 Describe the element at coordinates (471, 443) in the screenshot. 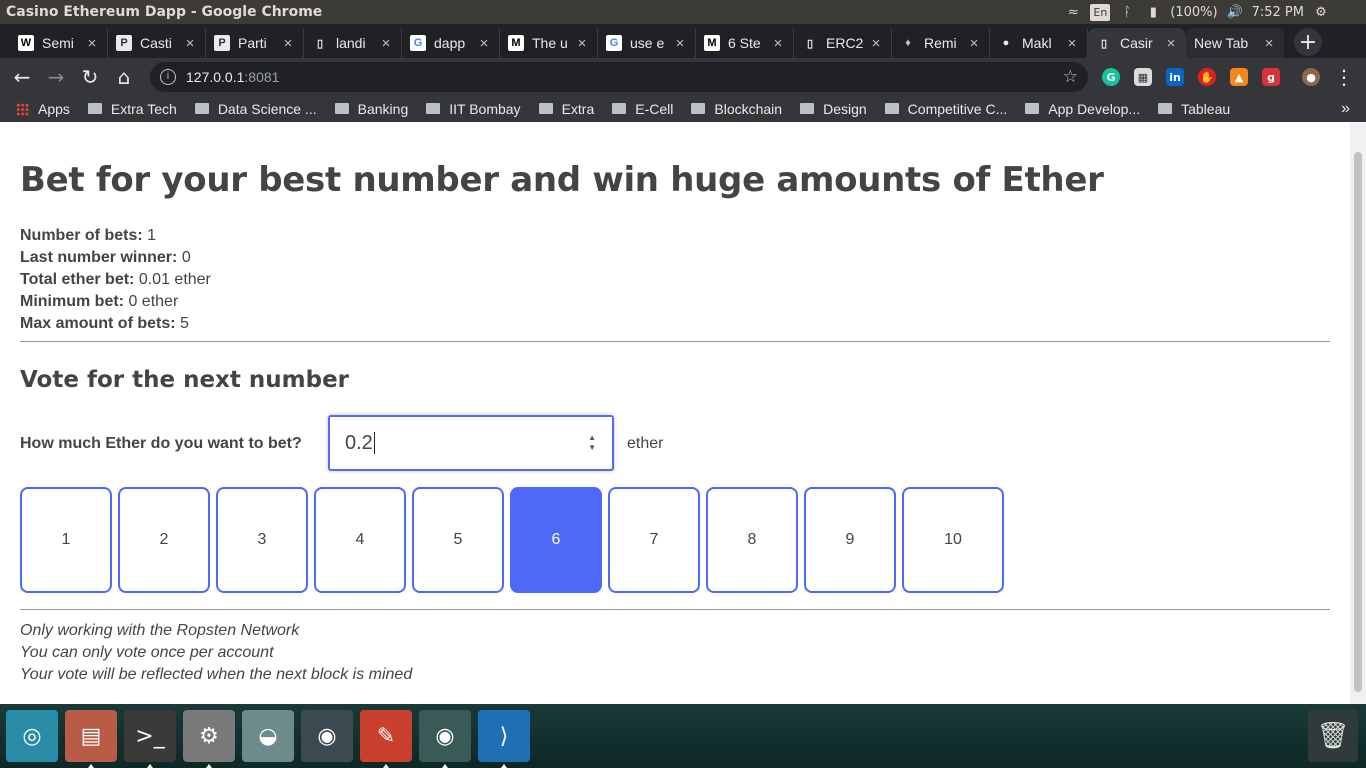

I see `bet-amount-input: 0.2 ▲ ▼` at that location.